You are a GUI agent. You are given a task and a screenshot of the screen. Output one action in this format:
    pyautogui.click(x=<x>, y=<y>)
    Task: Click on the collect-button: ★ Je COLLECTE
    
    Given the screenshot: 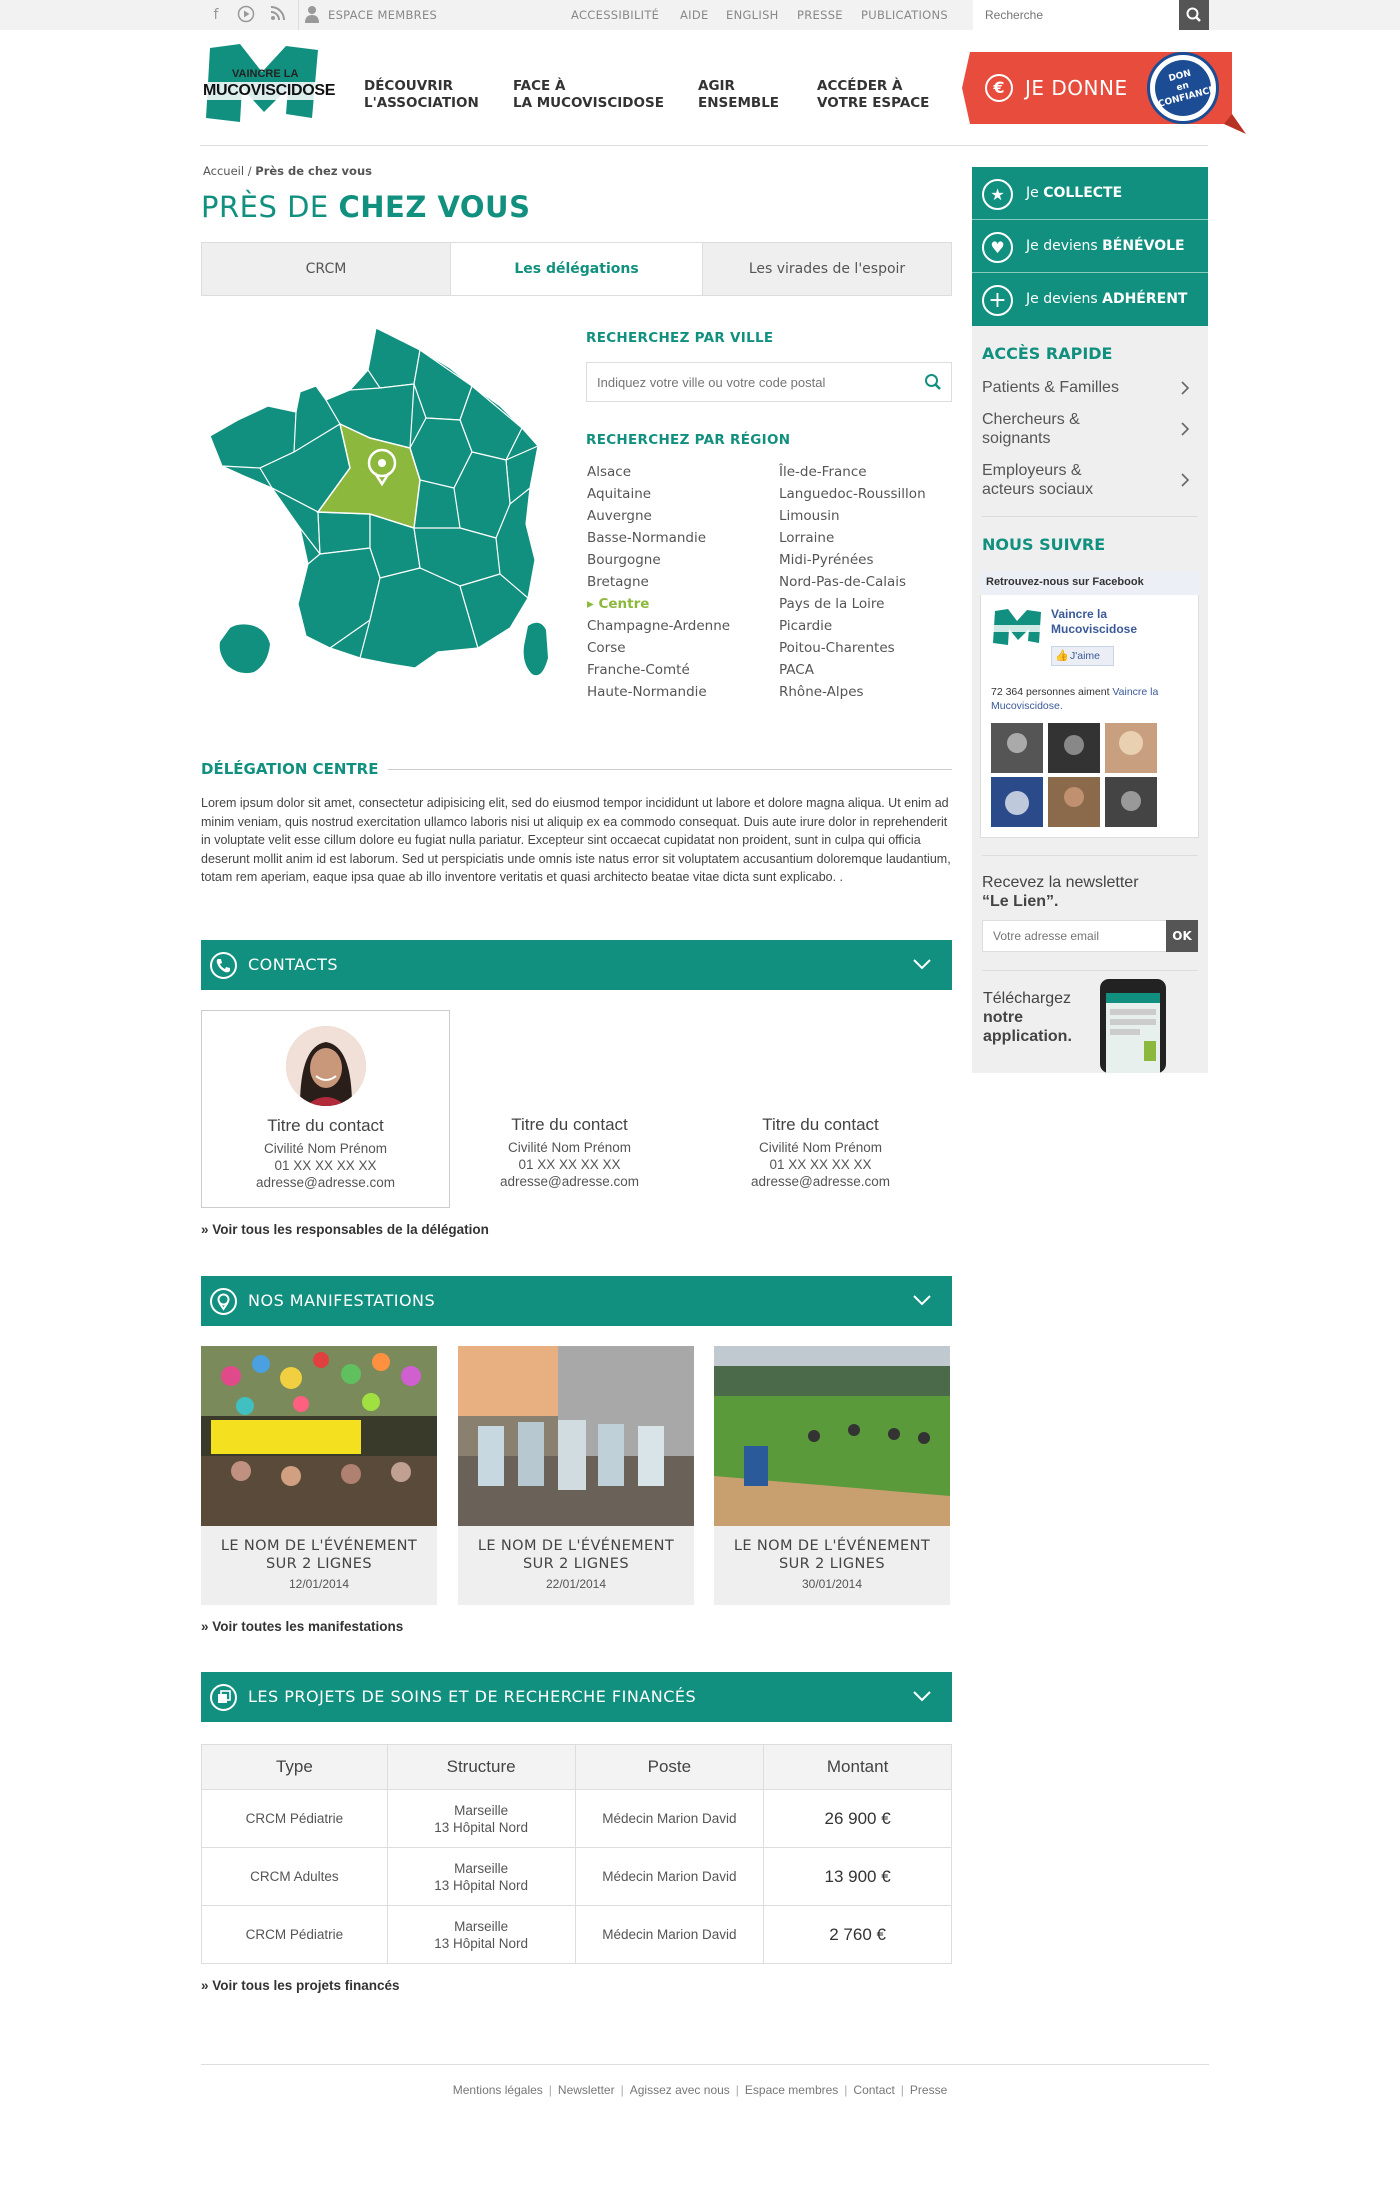 What is the action you would take?
    pyautogui.click(x=1090, y=193)
    